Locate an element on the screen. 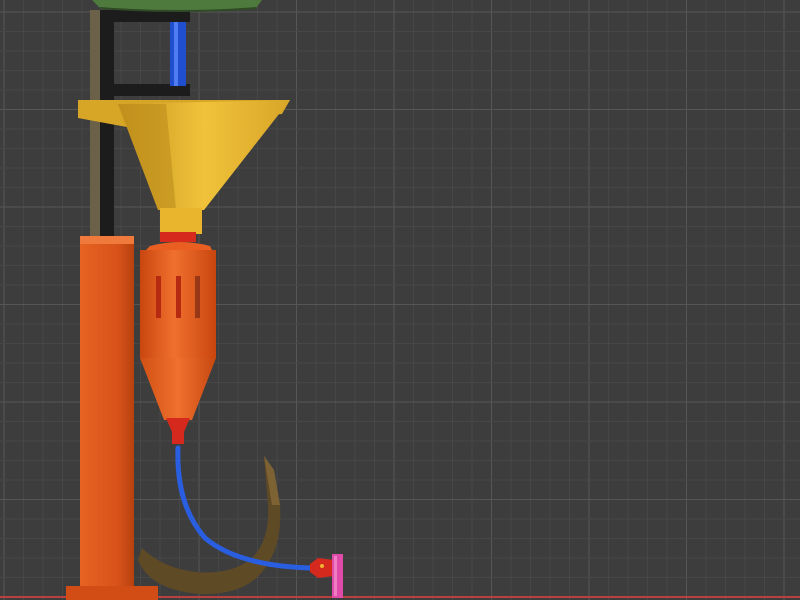 This screenshot has width=800, height=600. red-coupling-top is located at coordinates (178, 237).